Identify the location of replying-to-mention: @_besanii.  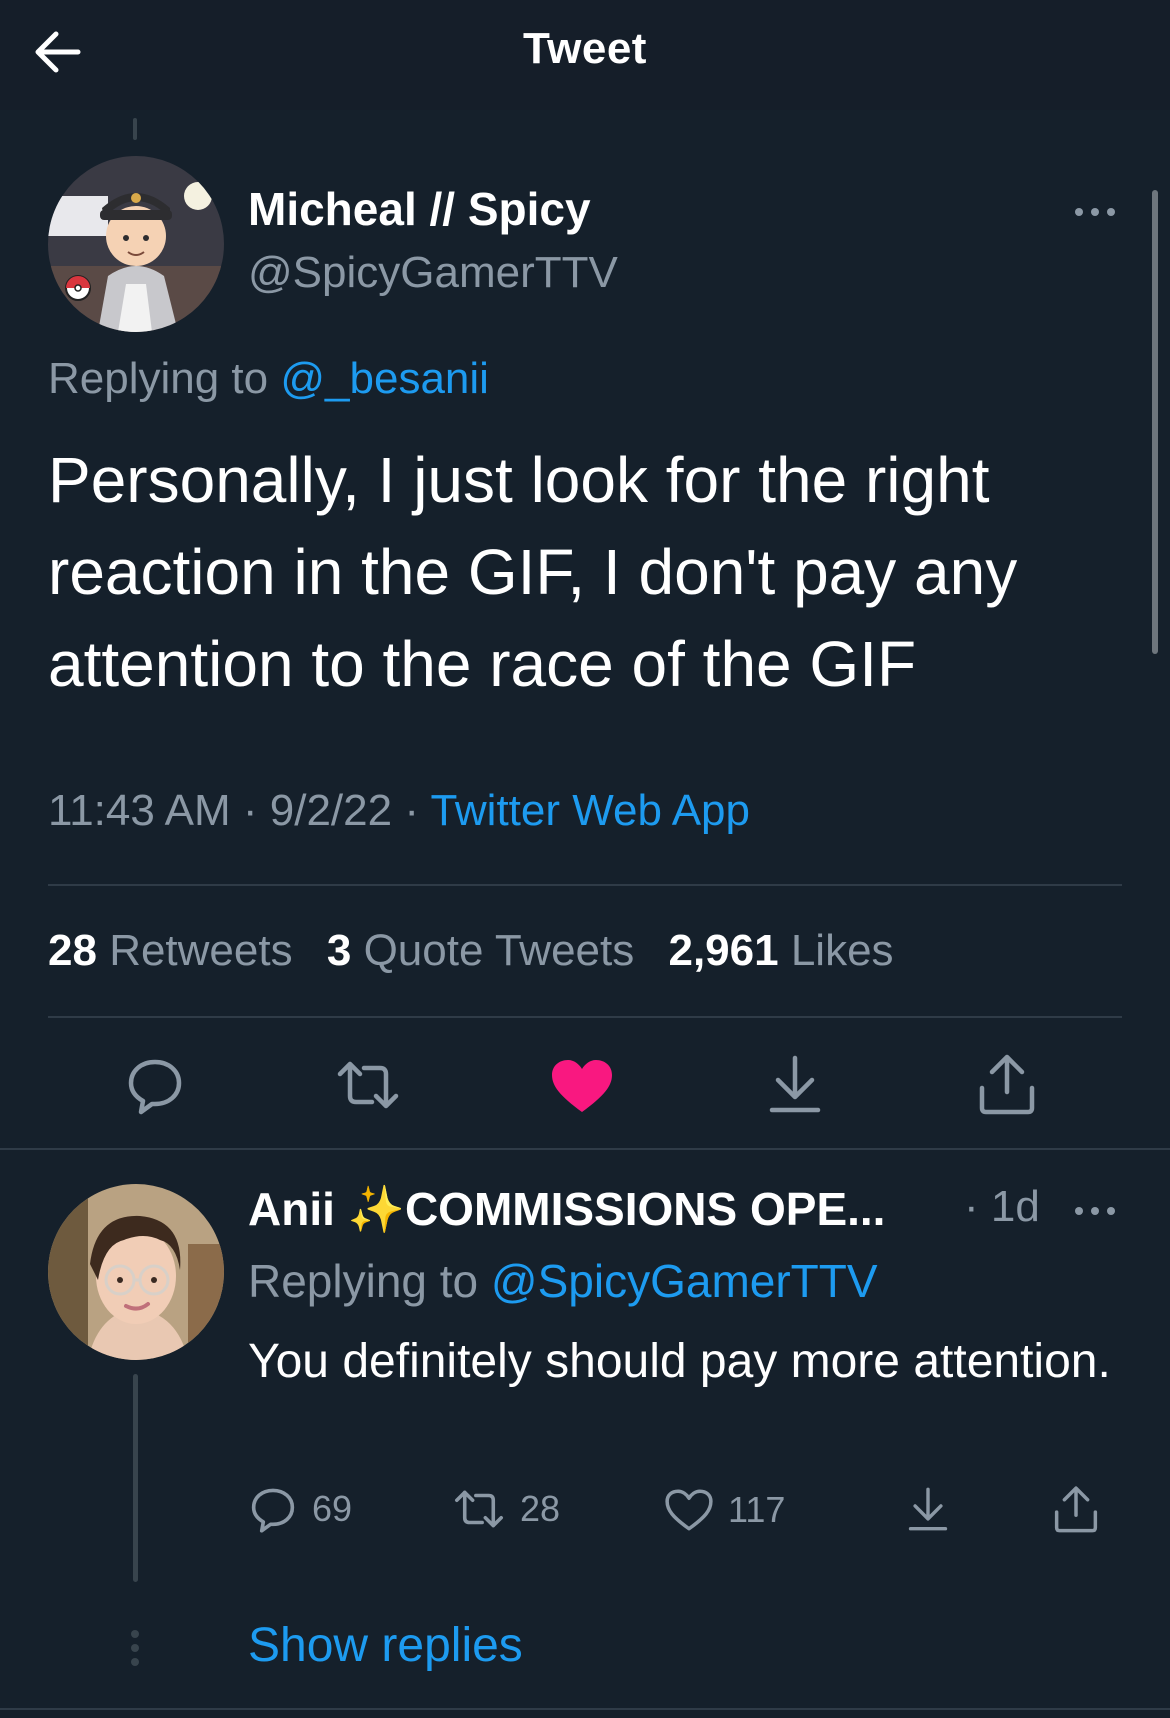
(384, 378).